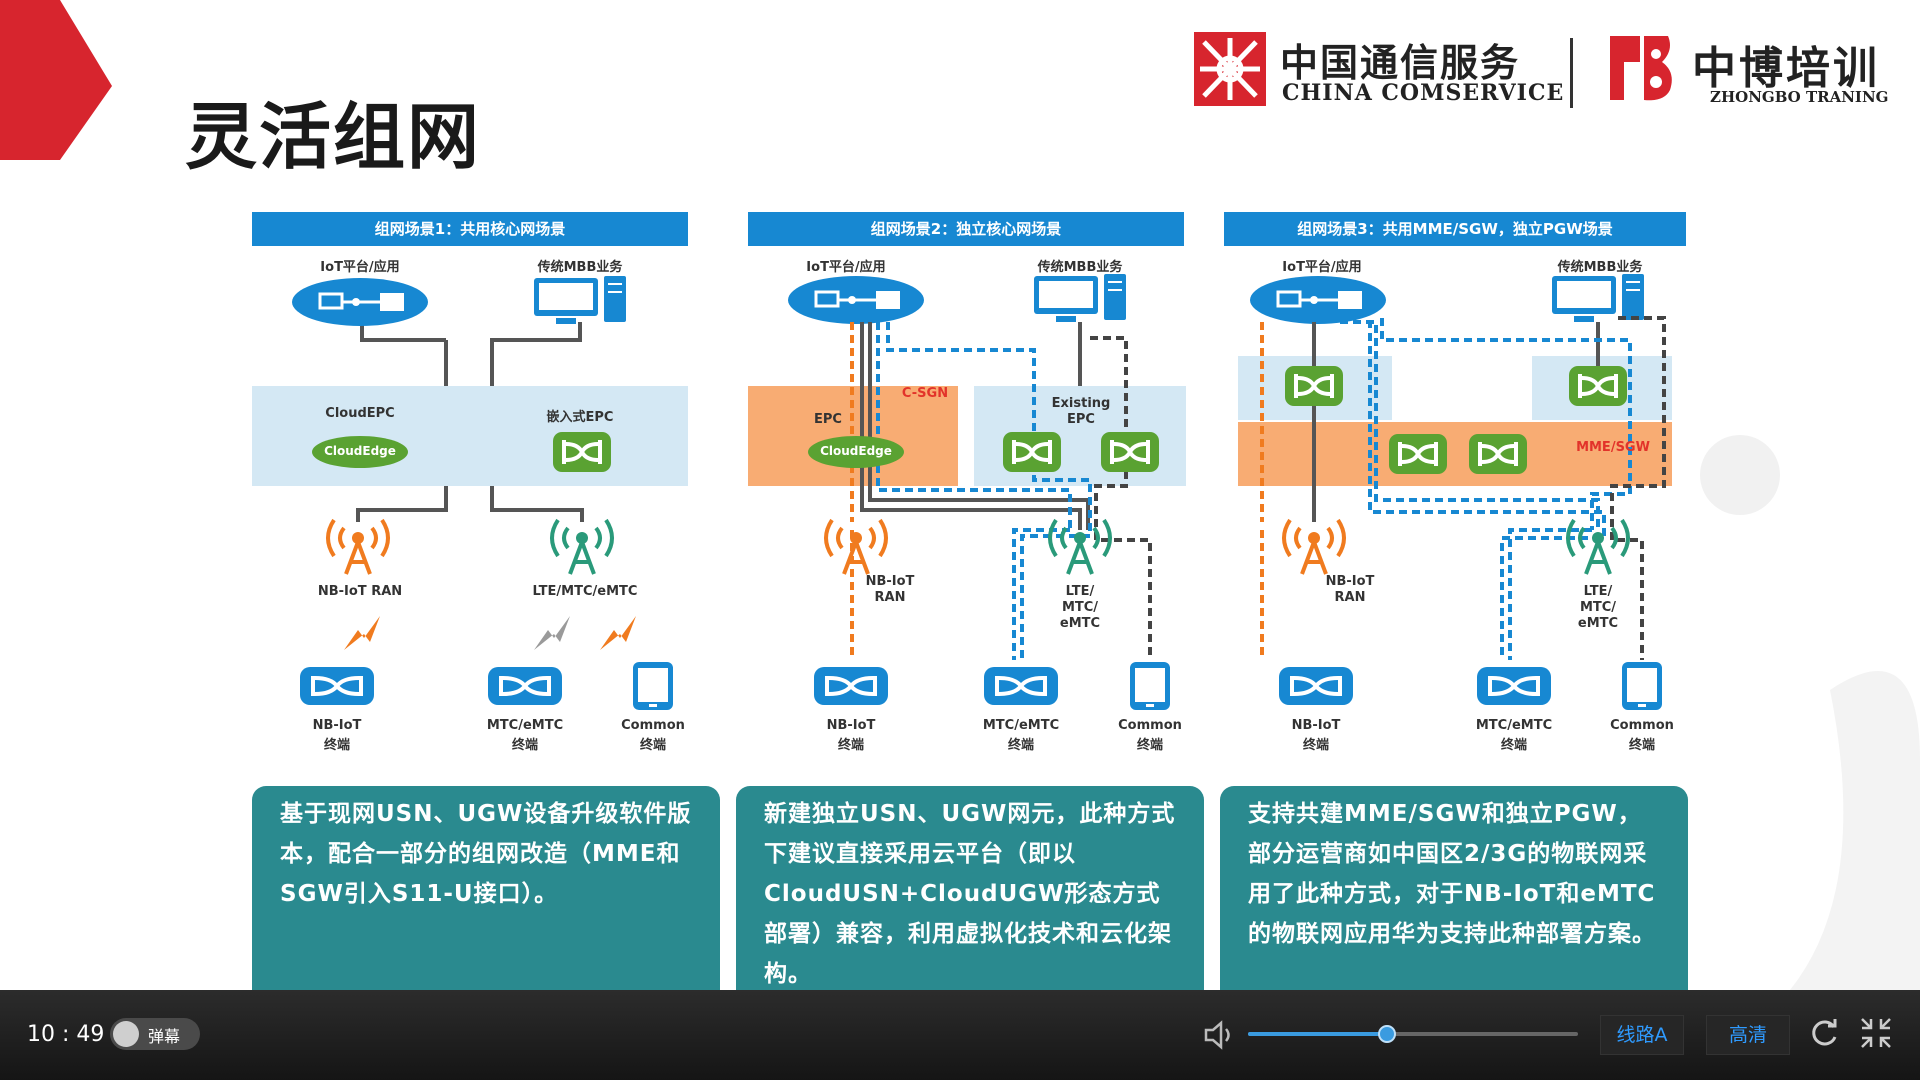 Image resolution: width=1920 pixels, height=1080 pixels. What do you see at coordinates (1080, 607) in the screenshot?
I see `scene2-ran-right-label: LTE/ MTC/ eMTC` at bounding box center [1080, 607].